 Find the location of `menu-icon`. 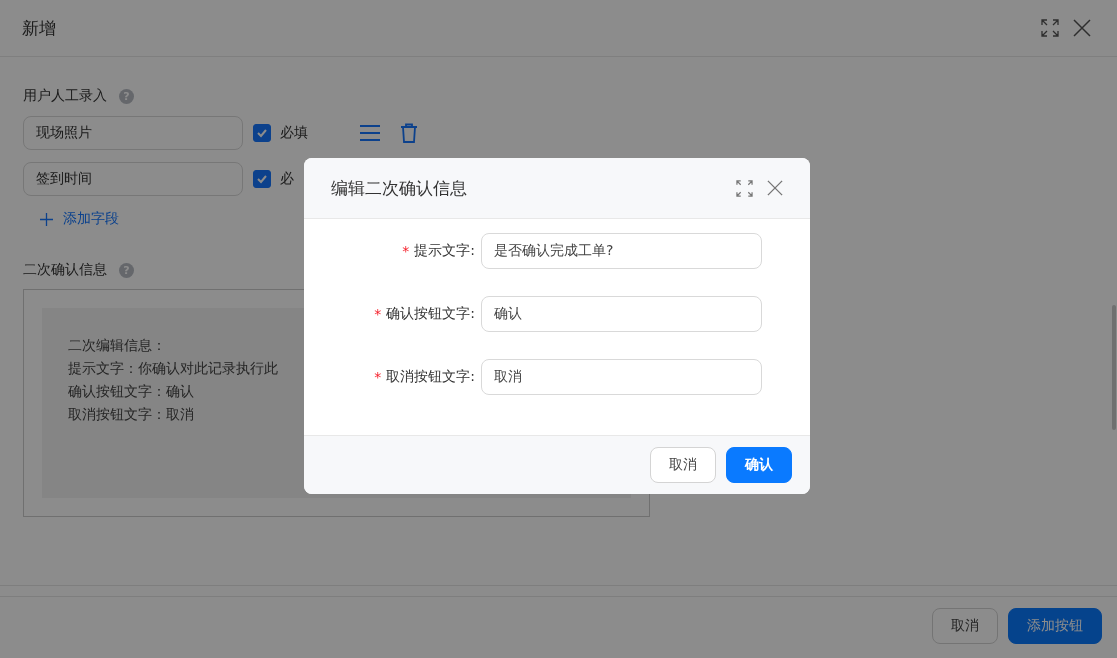

menu-icon is located at coordinates (370, 133).